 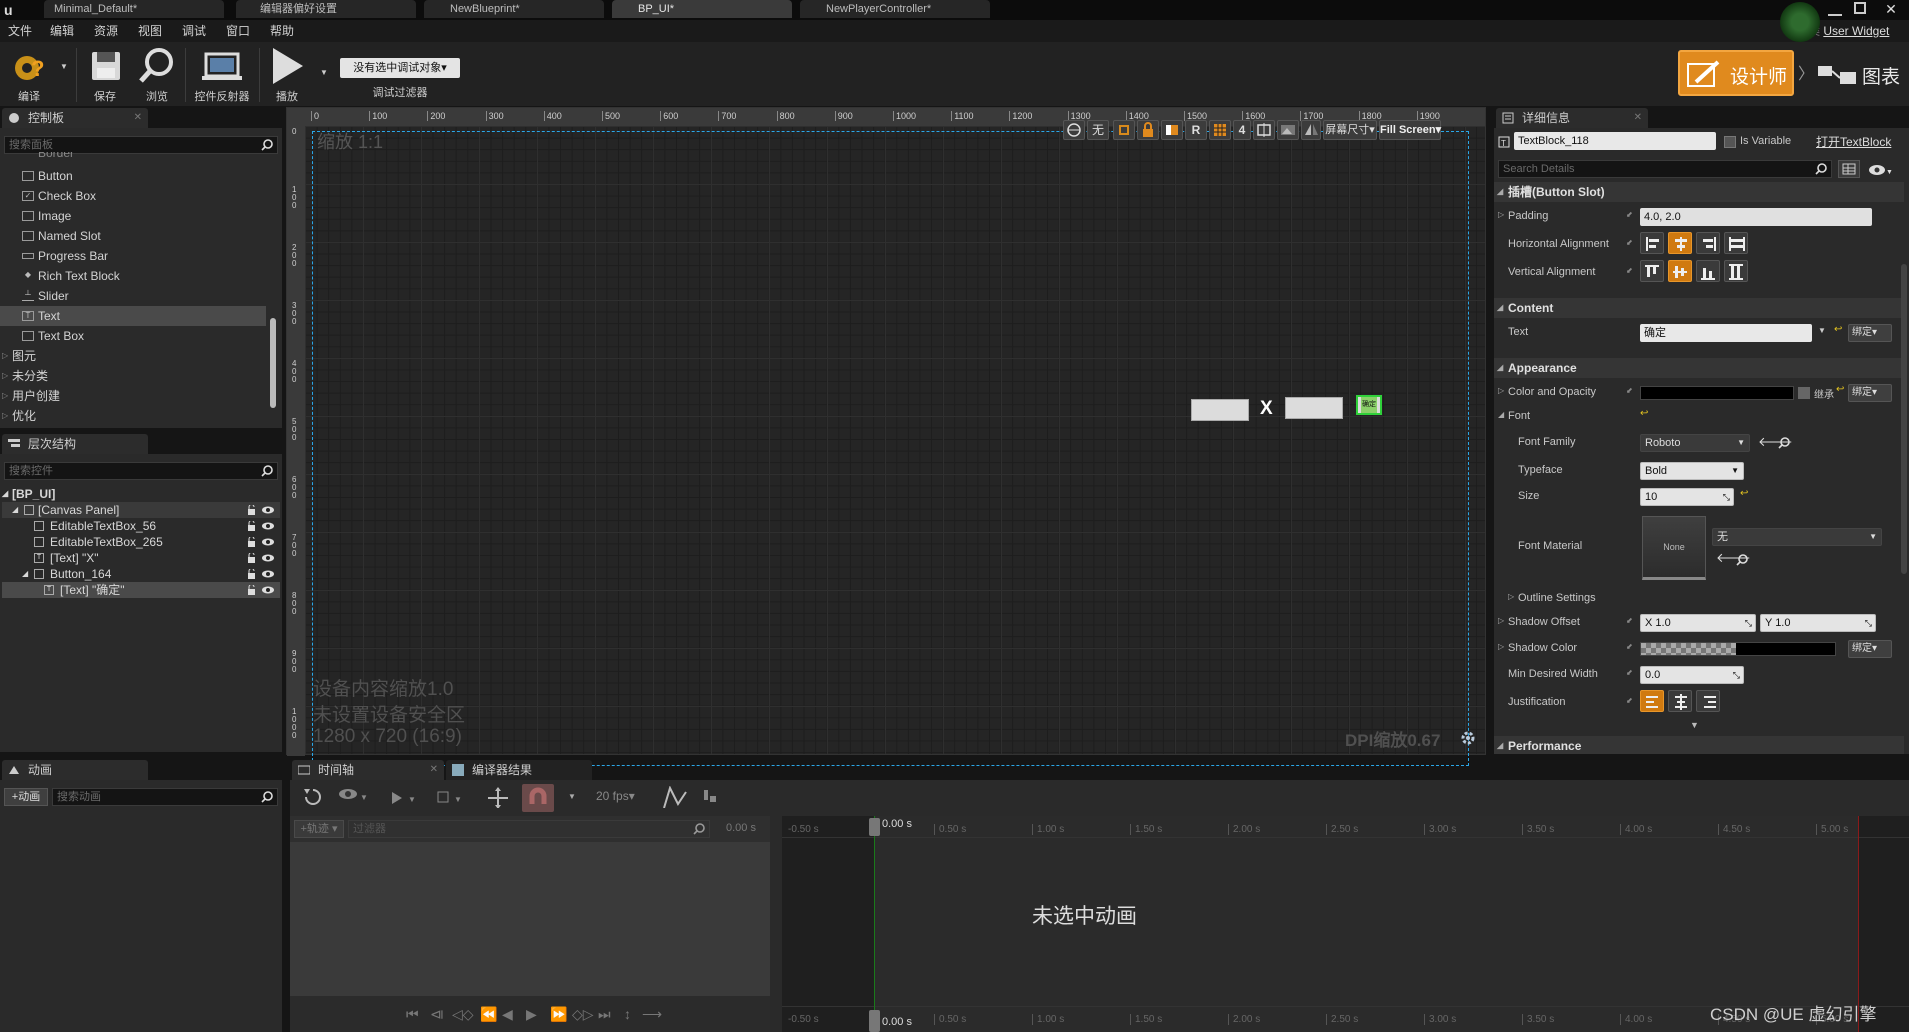 What do you see at coordinates (1572, 118) in the screenshot?
I see `details-tab: 详细信息 ✕` at bounding box center [1572, 118].